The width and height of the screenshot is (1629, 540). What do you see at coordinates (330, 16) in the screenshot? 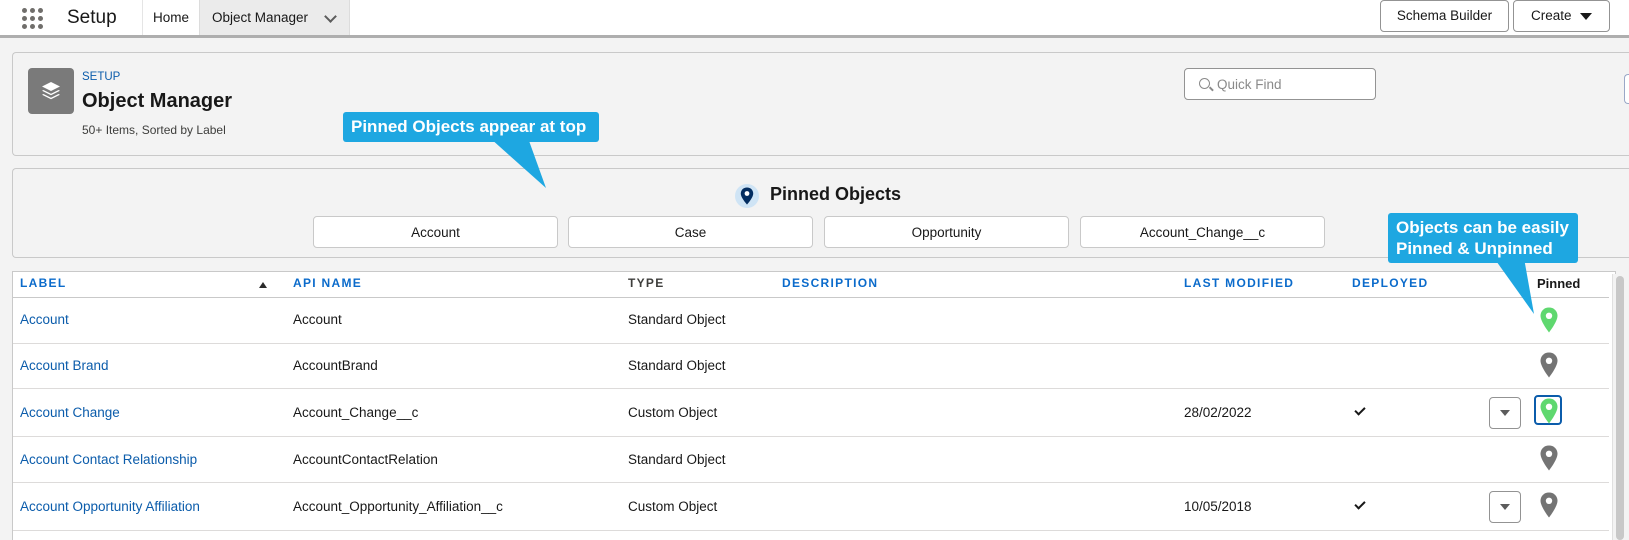
I see `chevron-down-icon` at bounding box center [330, 16].